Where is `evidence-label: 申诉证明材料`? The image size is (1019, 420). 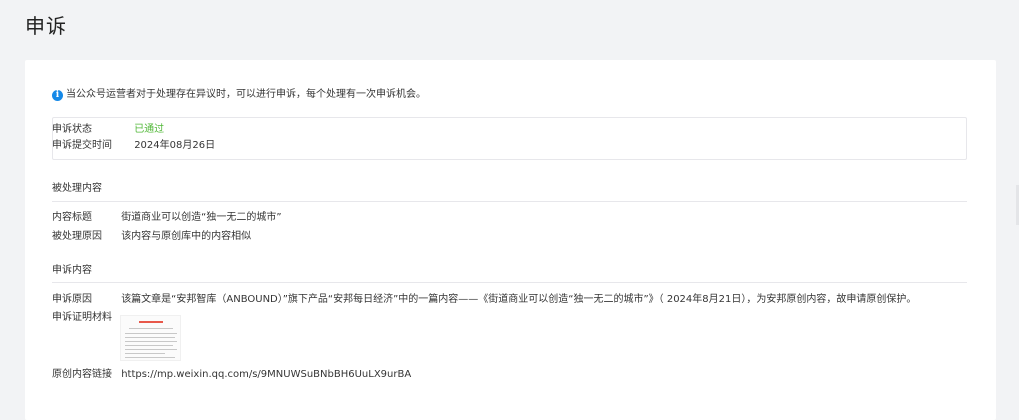
evidence-label: 申诉证明材料 is located at coordinates (82, 317).